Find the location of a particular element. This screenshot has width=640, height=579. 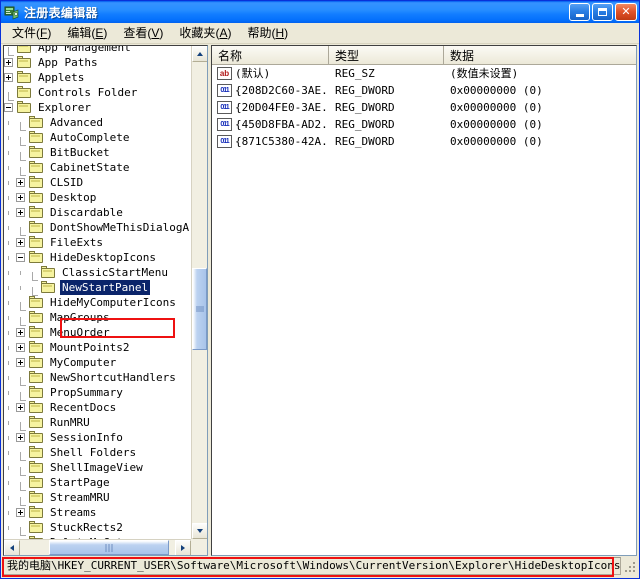

tree-node: RecentDocs is located at coordinates (97, 407).